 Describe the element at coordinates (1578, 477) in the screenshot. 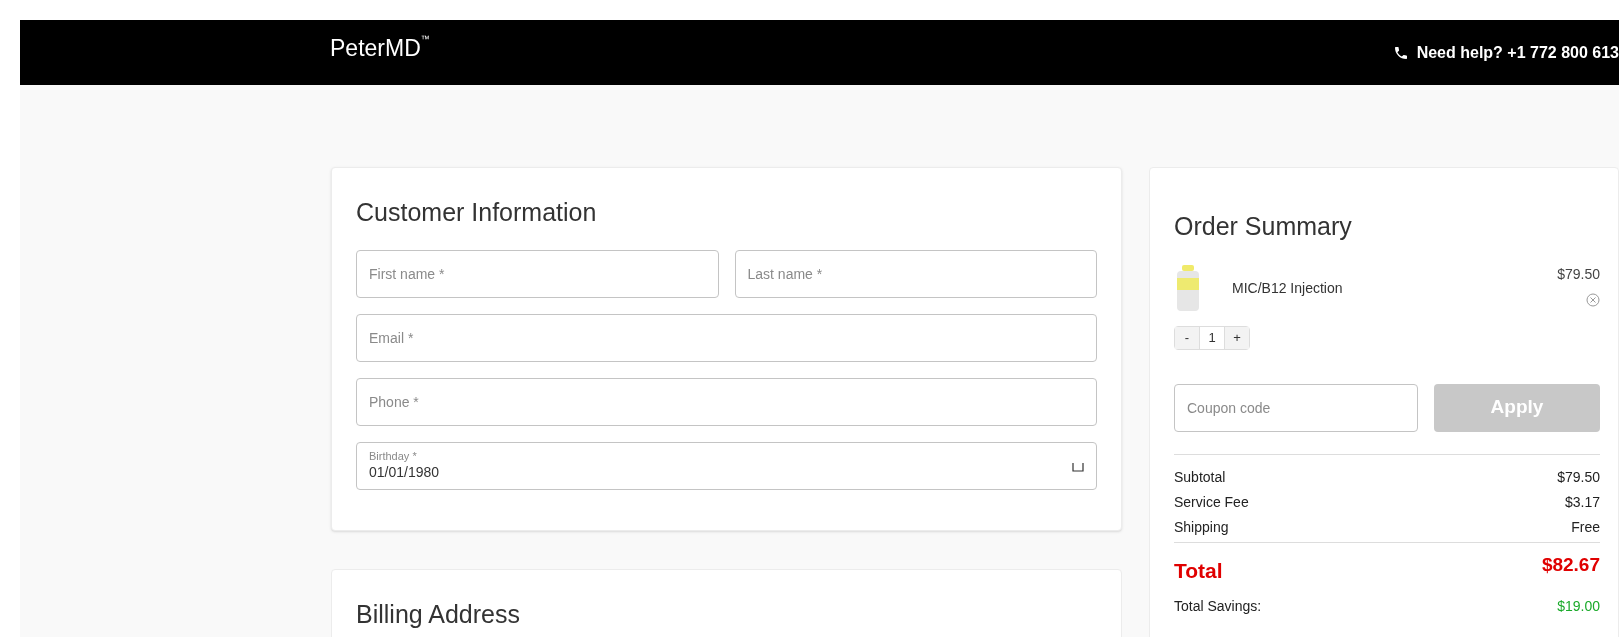

I see `summary-value: $79.50` at that location.